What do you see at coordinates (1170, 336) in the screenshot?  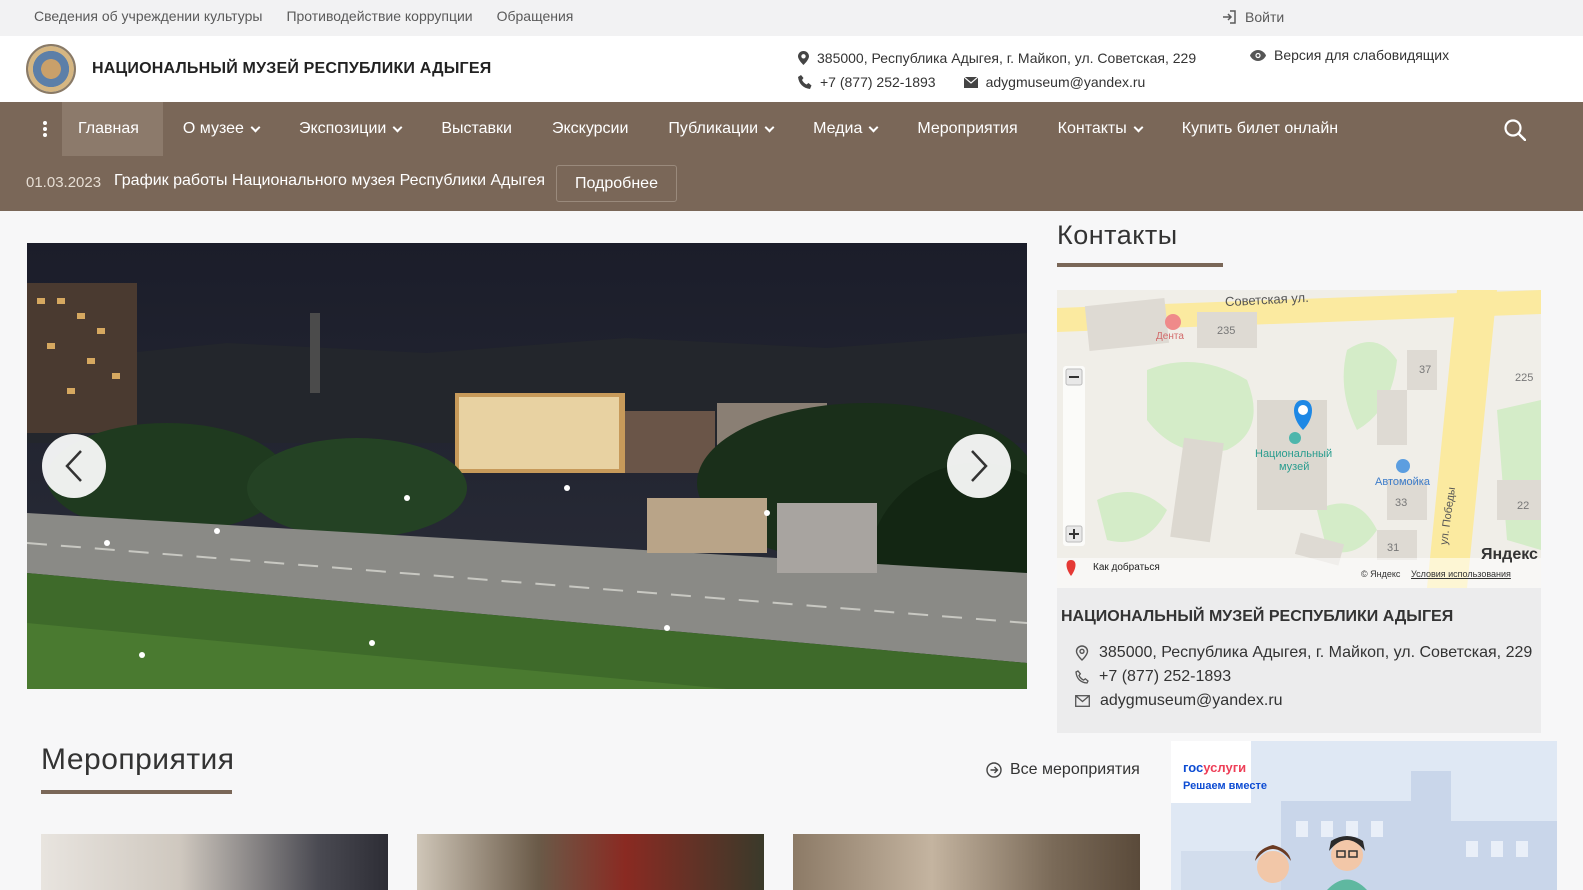 I see `map-poi-denta: Дента` at bounding box center [1170, 336].